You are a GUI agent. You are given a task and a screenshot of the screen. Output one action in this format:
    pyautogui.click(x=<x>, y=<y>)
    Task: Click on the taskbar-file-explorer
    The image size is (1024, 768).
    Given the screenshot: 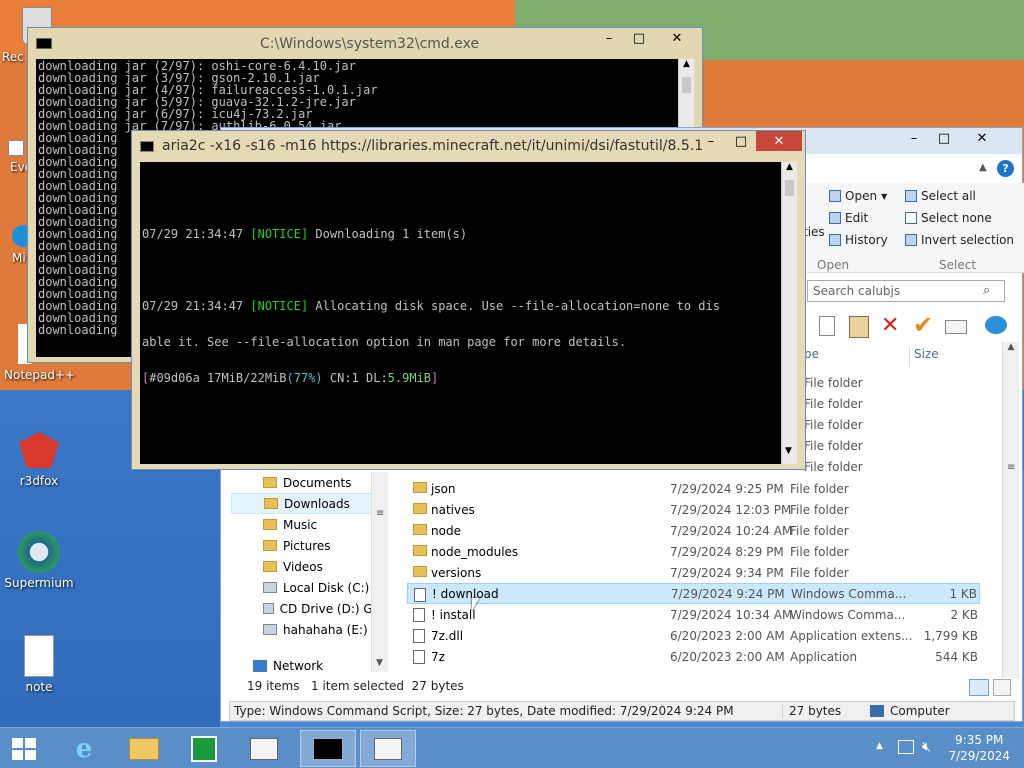 What is the action you would take?
    pyautogui.click(x=144, y=748)
    